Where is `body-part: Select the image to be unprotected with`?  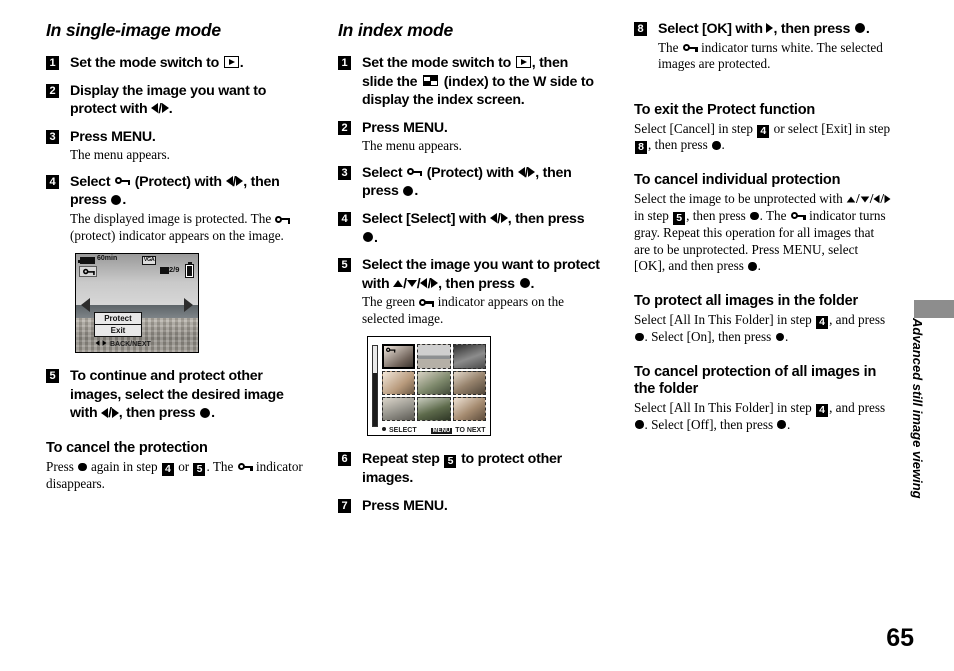 body-part: Select the image to be unprotected with is located at coordinates (740, 199).